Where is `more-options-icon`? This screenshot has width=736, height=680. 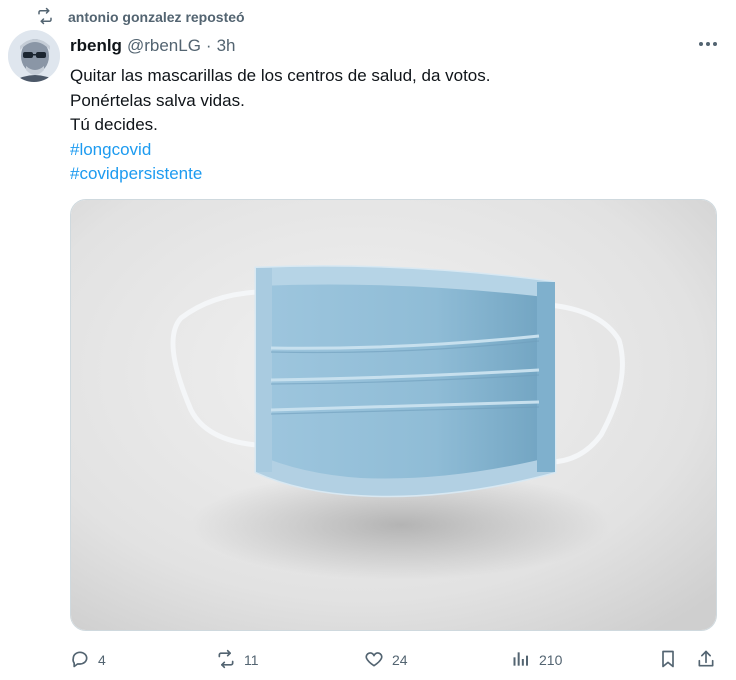 more-options-icon is located at coordinates (708, 44).